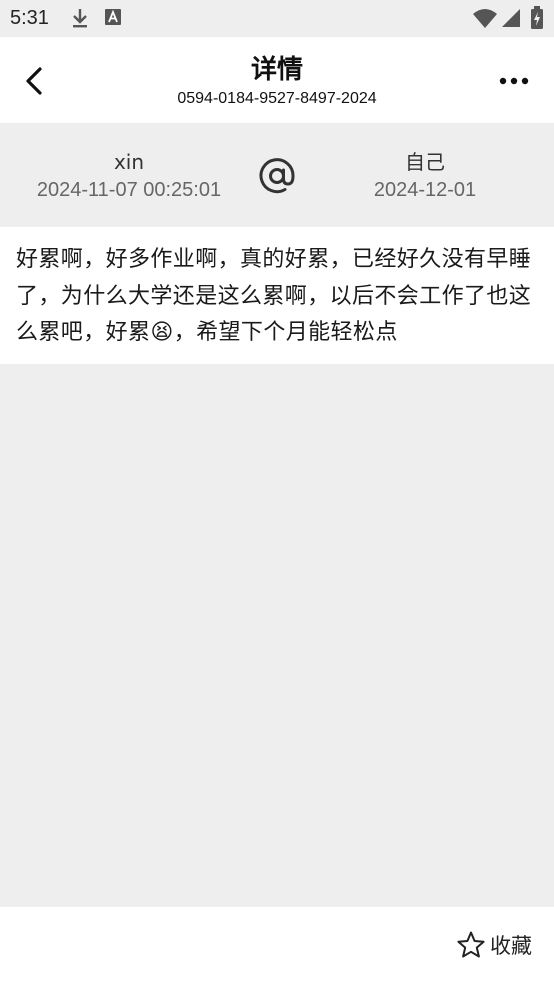 This screenshot has width=554, height=984. I want to click on sender-block: xin 2024-11-07 00:25:01, so click(129, 177).